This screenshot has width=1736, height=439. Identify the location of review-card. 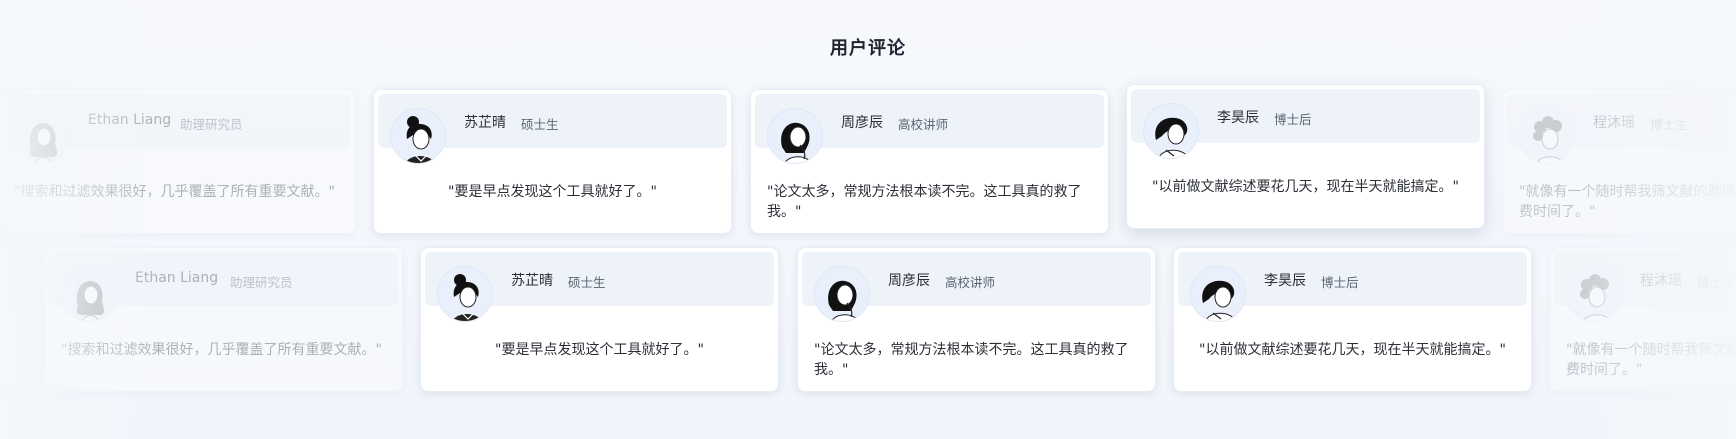
(12, 319).